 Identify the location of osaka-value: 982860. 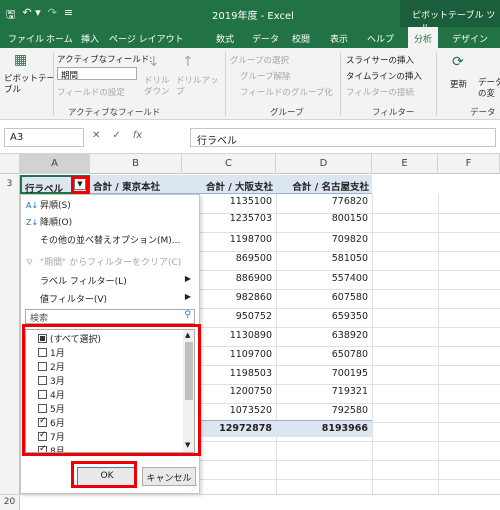
(236, 297).